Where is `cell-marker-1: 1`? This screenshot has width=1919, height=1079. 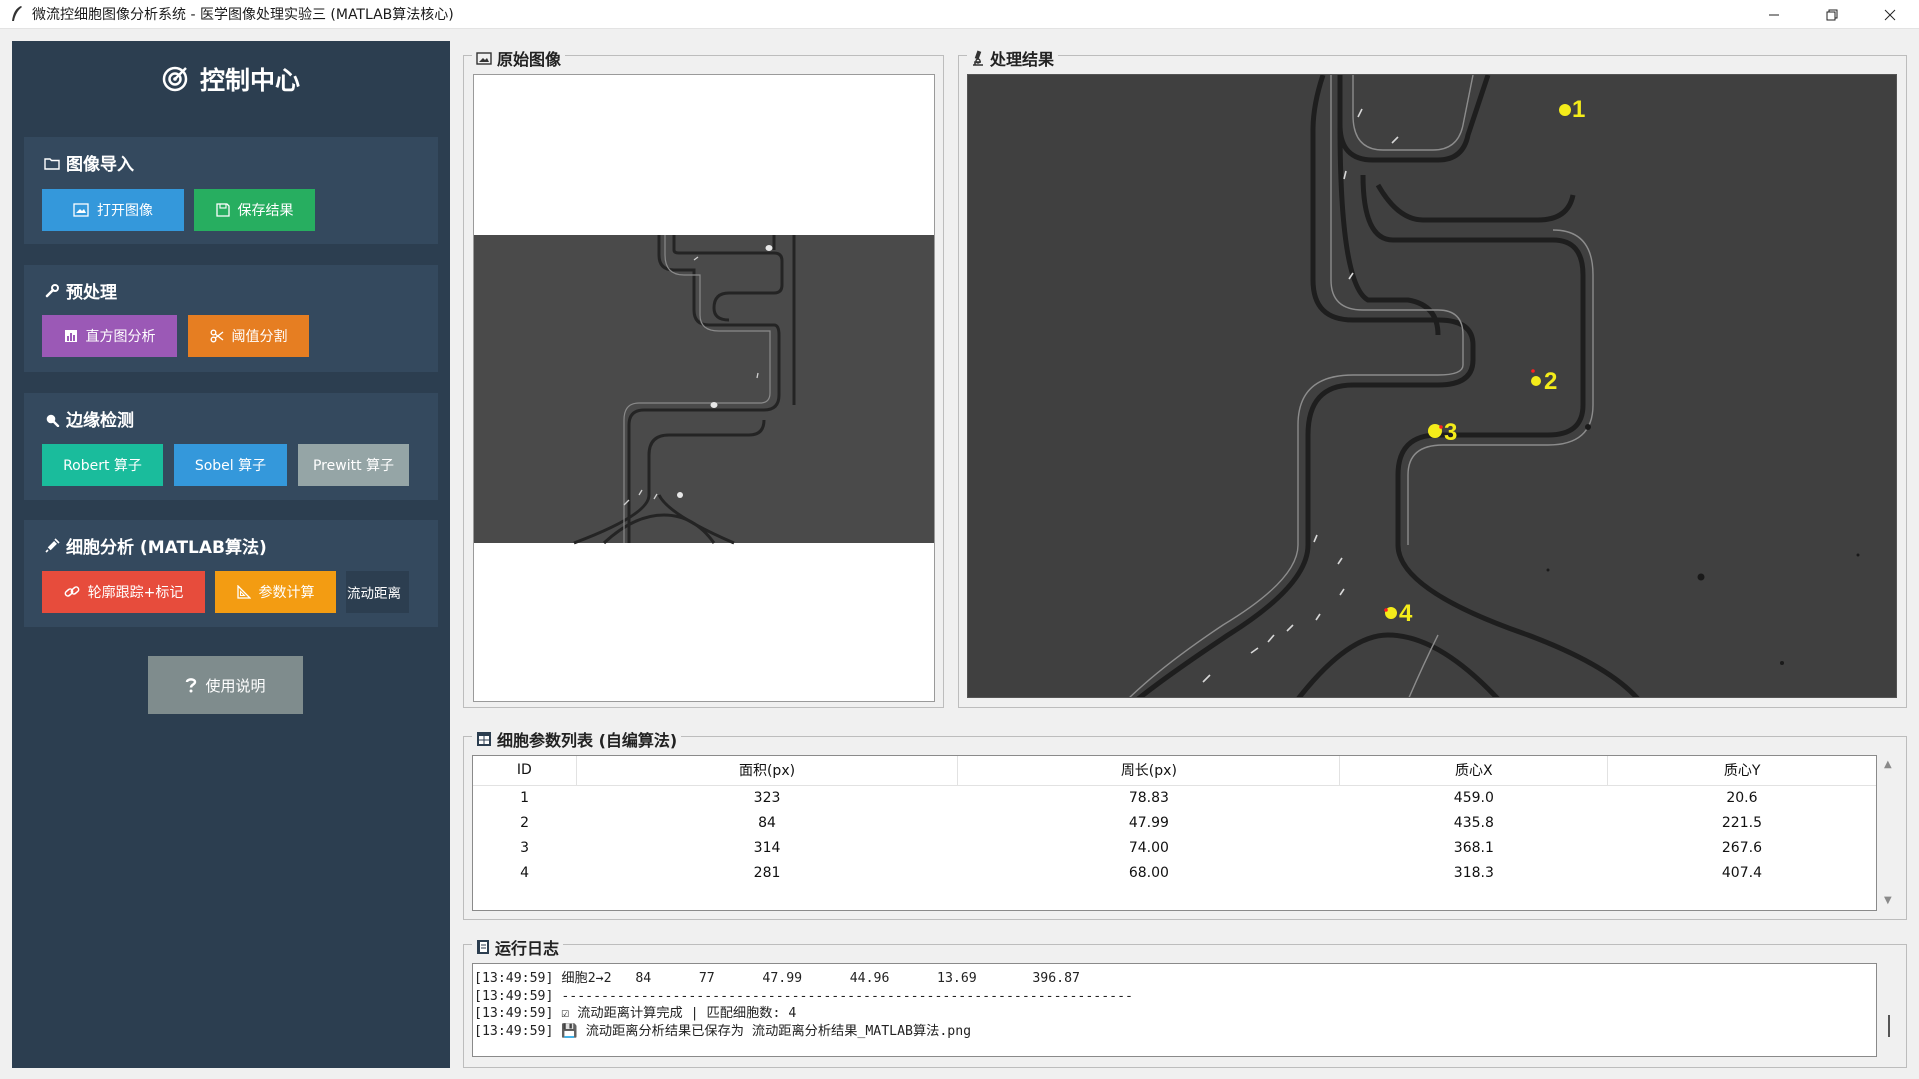
cell-marker-1: 1 is located at coordinates (1578, 109).